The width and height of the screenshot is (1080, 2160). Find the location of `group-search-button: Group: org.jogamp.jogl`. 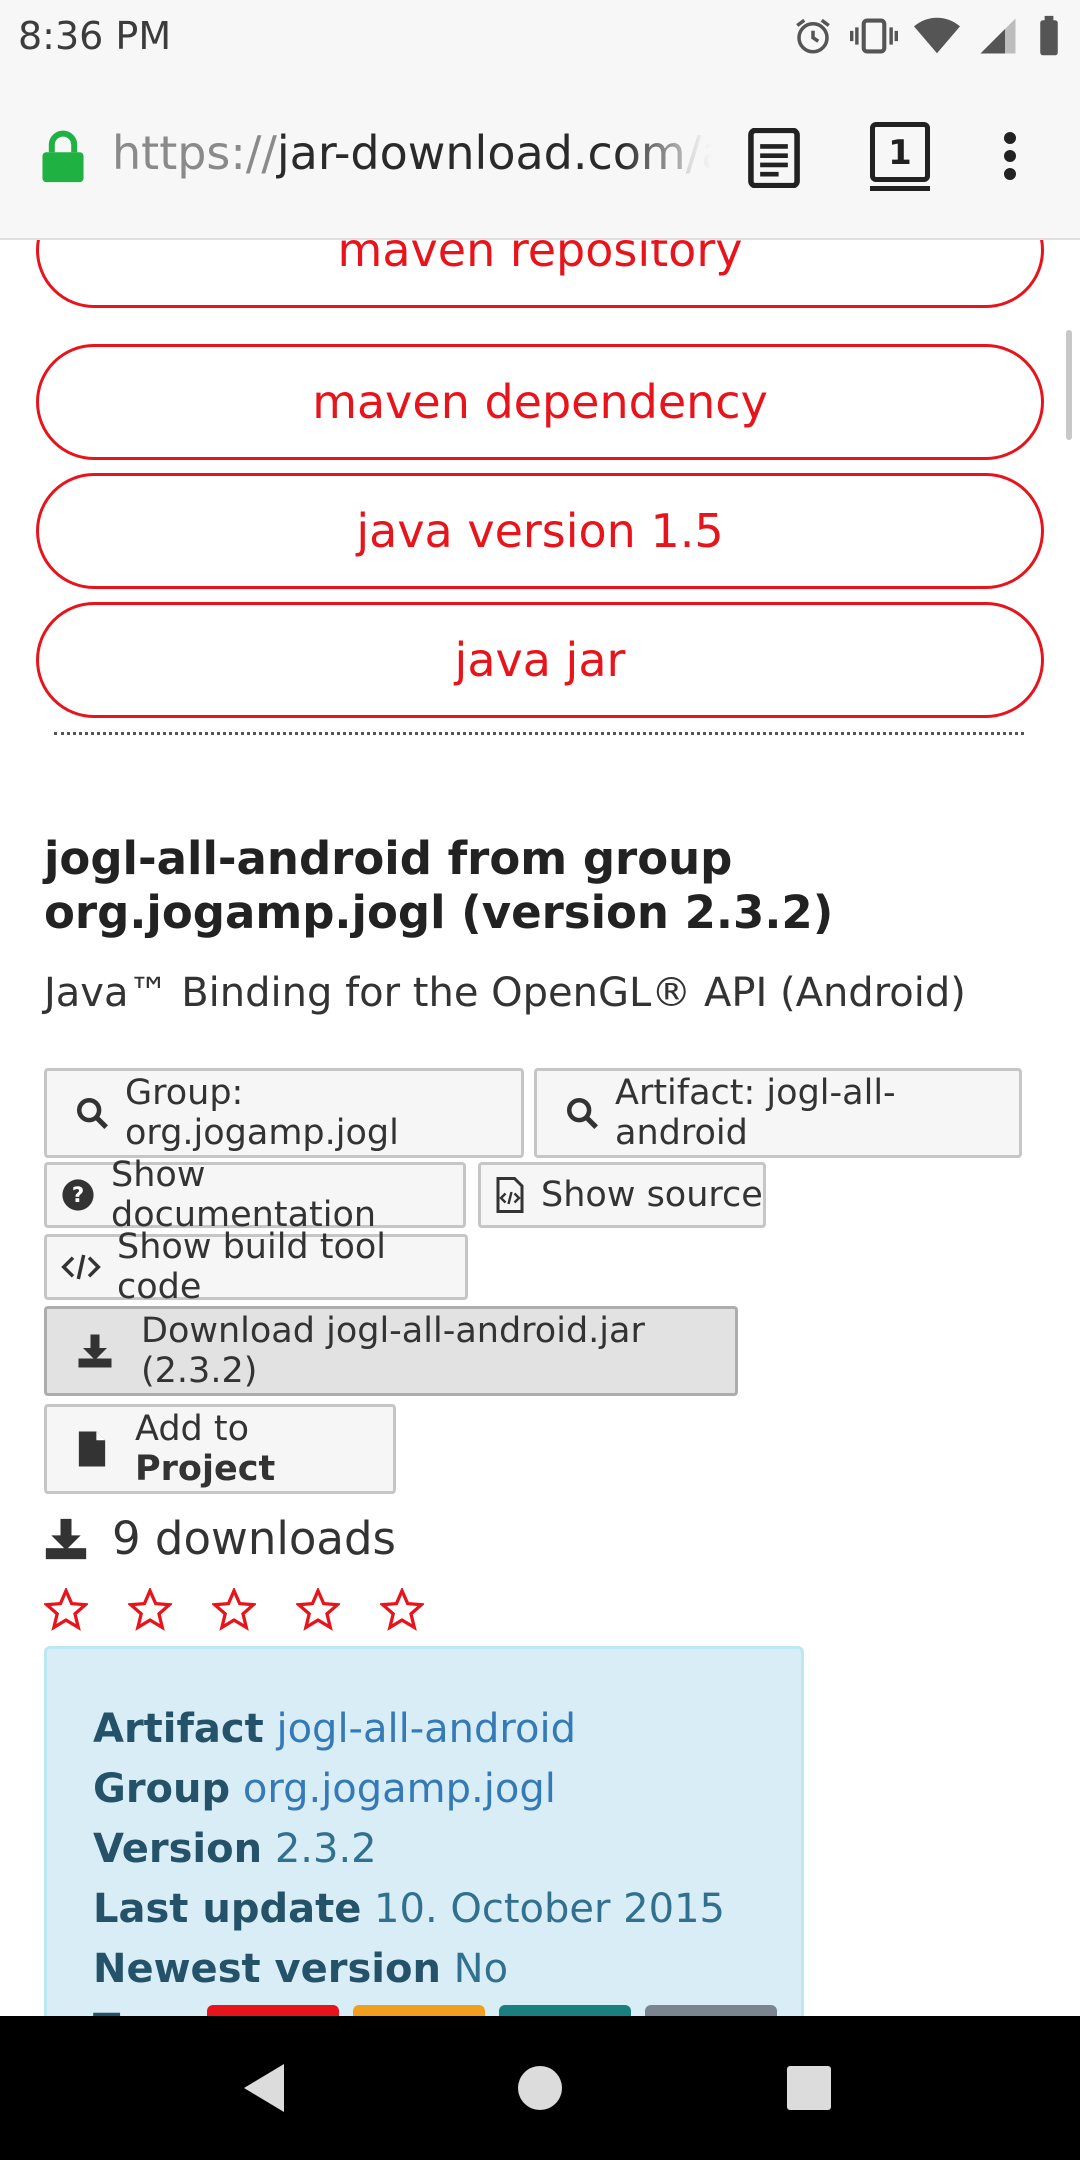

group-search-button: Group: org.jogamp.jogl is located at coordinates (284, 1113).